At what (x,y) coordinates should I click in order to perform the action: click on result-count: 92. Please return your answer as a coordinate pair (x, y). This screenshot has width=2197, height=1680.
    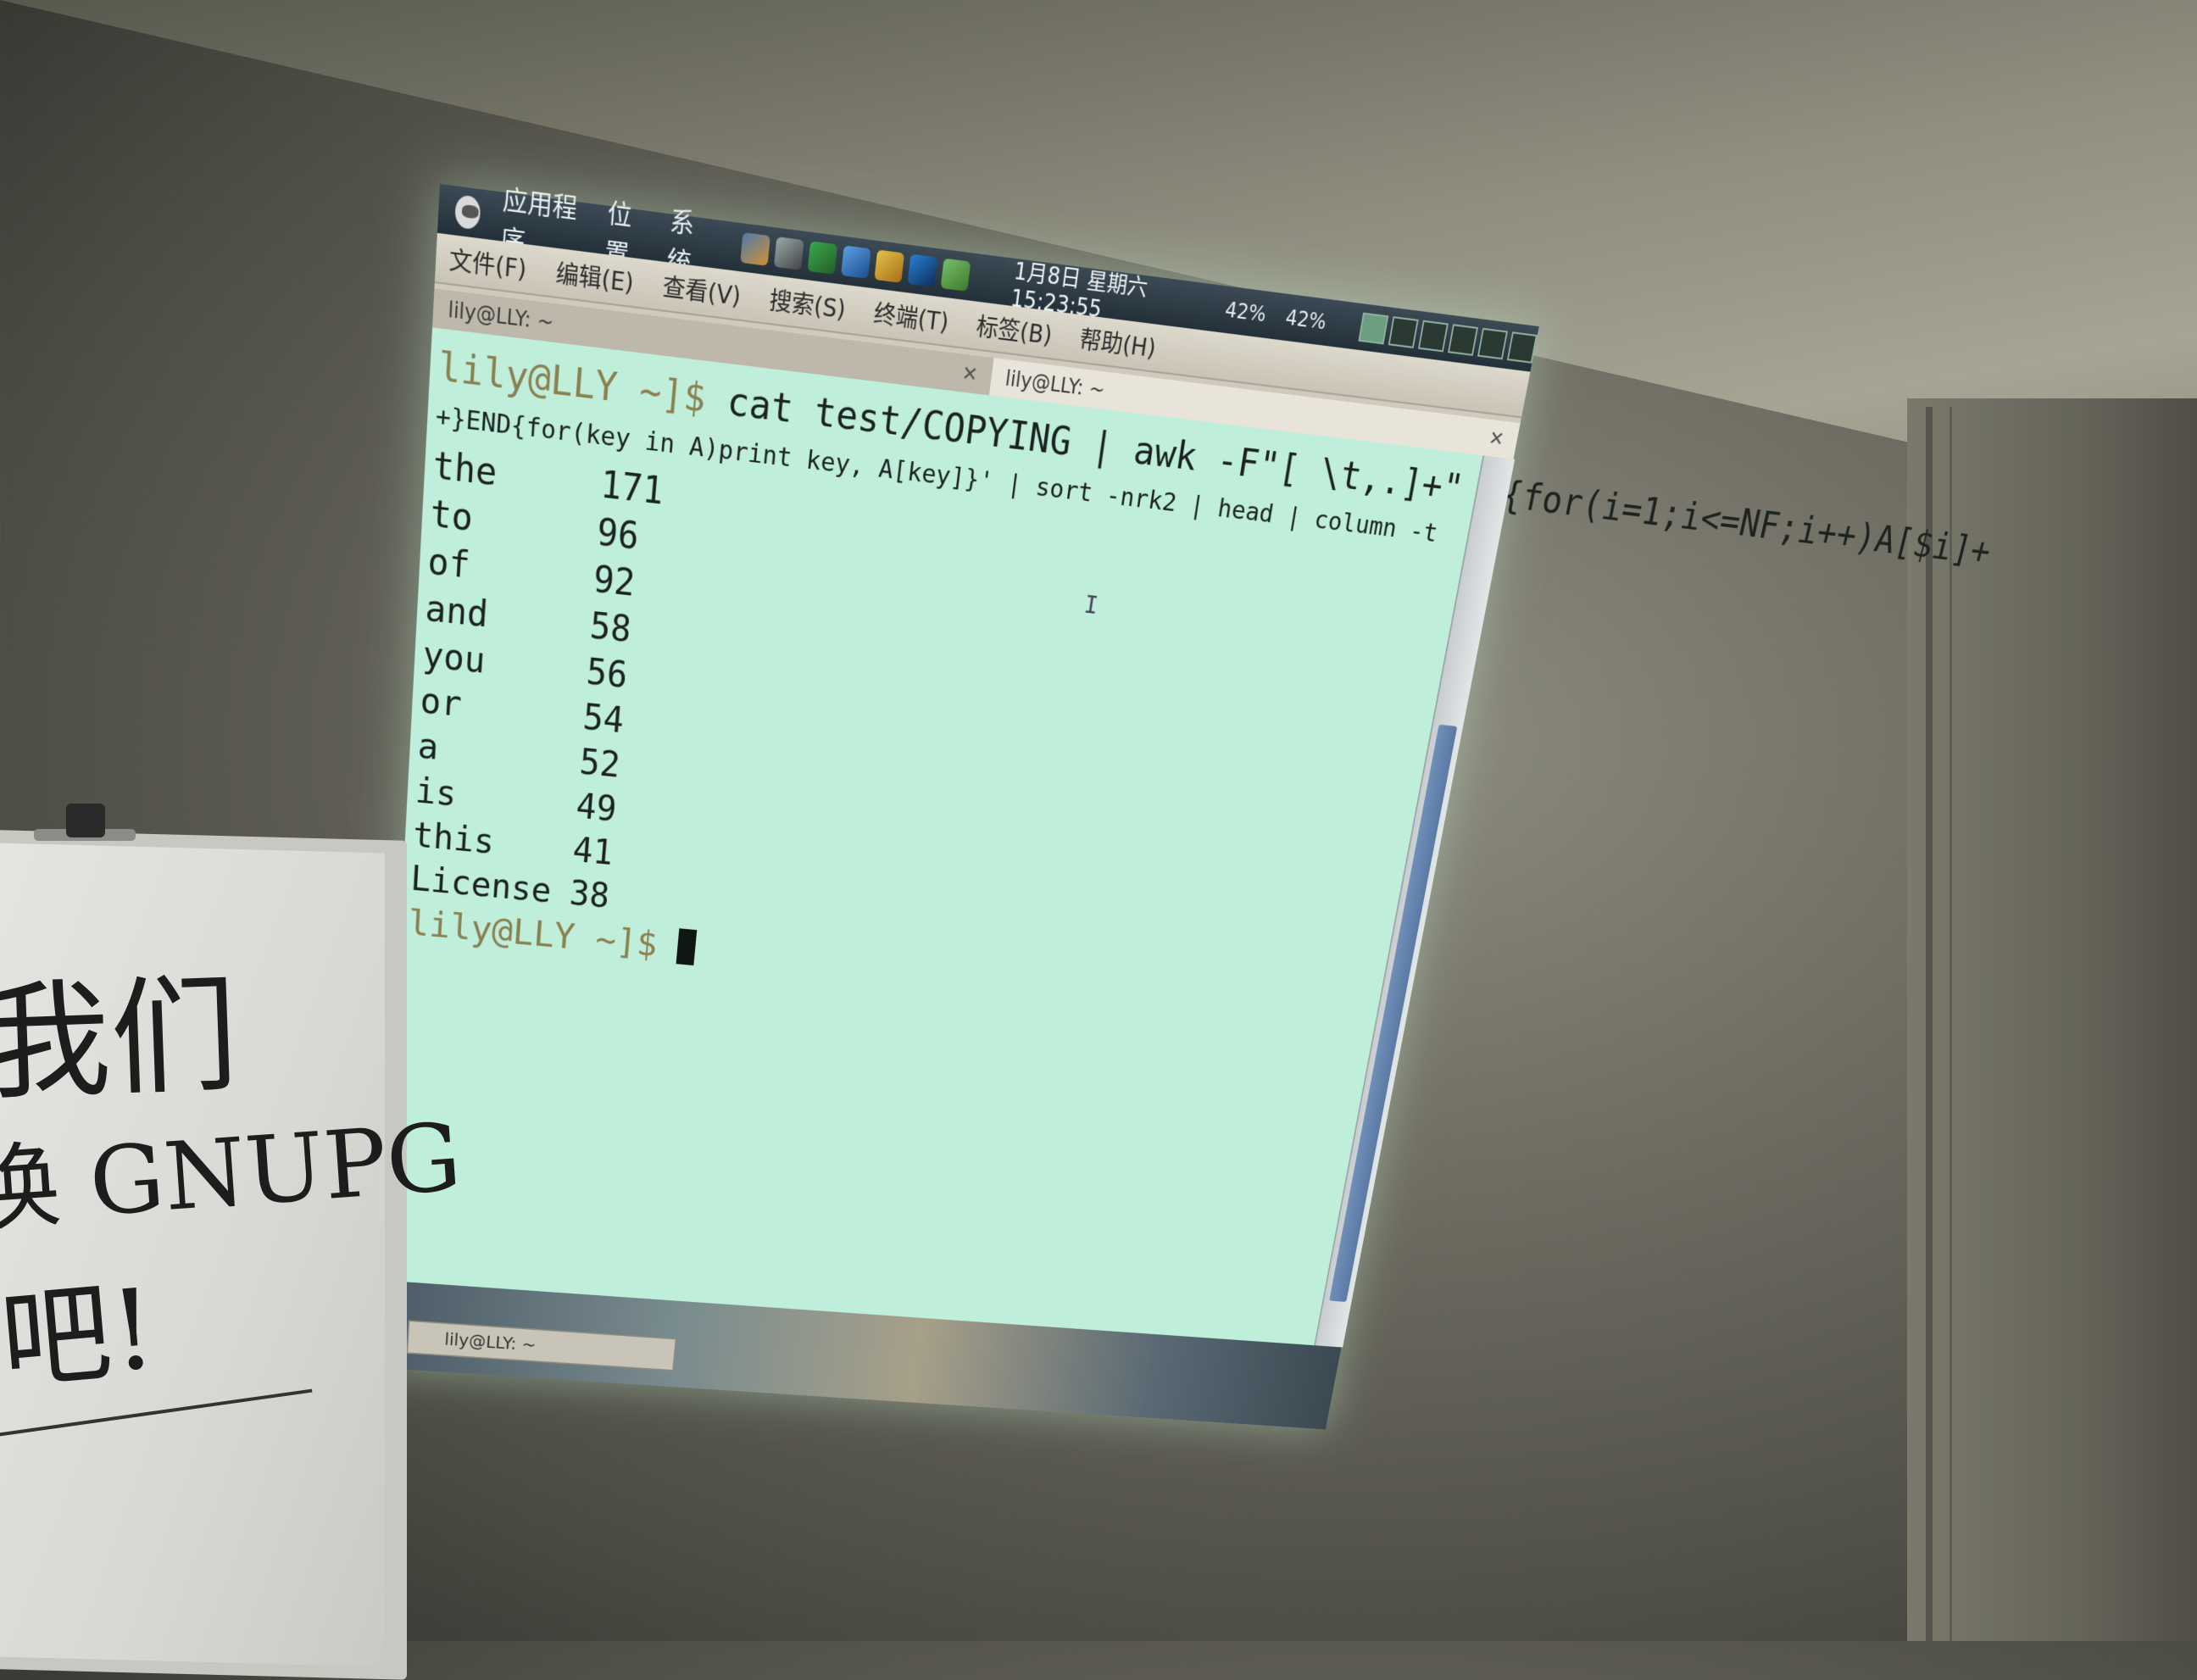
    Looking at the image, I should click on (614, 581).